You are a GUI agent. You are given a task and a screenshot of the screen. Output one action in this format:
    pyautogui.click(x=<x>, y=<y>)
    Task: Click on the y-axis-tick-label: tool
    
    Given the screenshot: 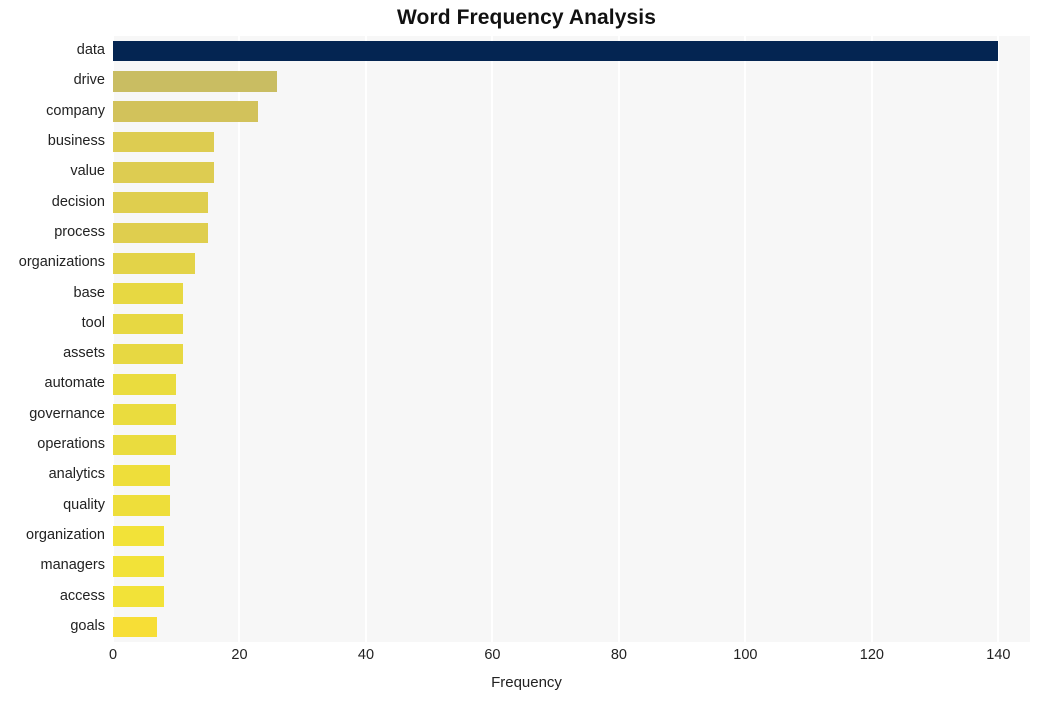 What is the action you would take?
    pyautogui.click(x=93, y=322)
    